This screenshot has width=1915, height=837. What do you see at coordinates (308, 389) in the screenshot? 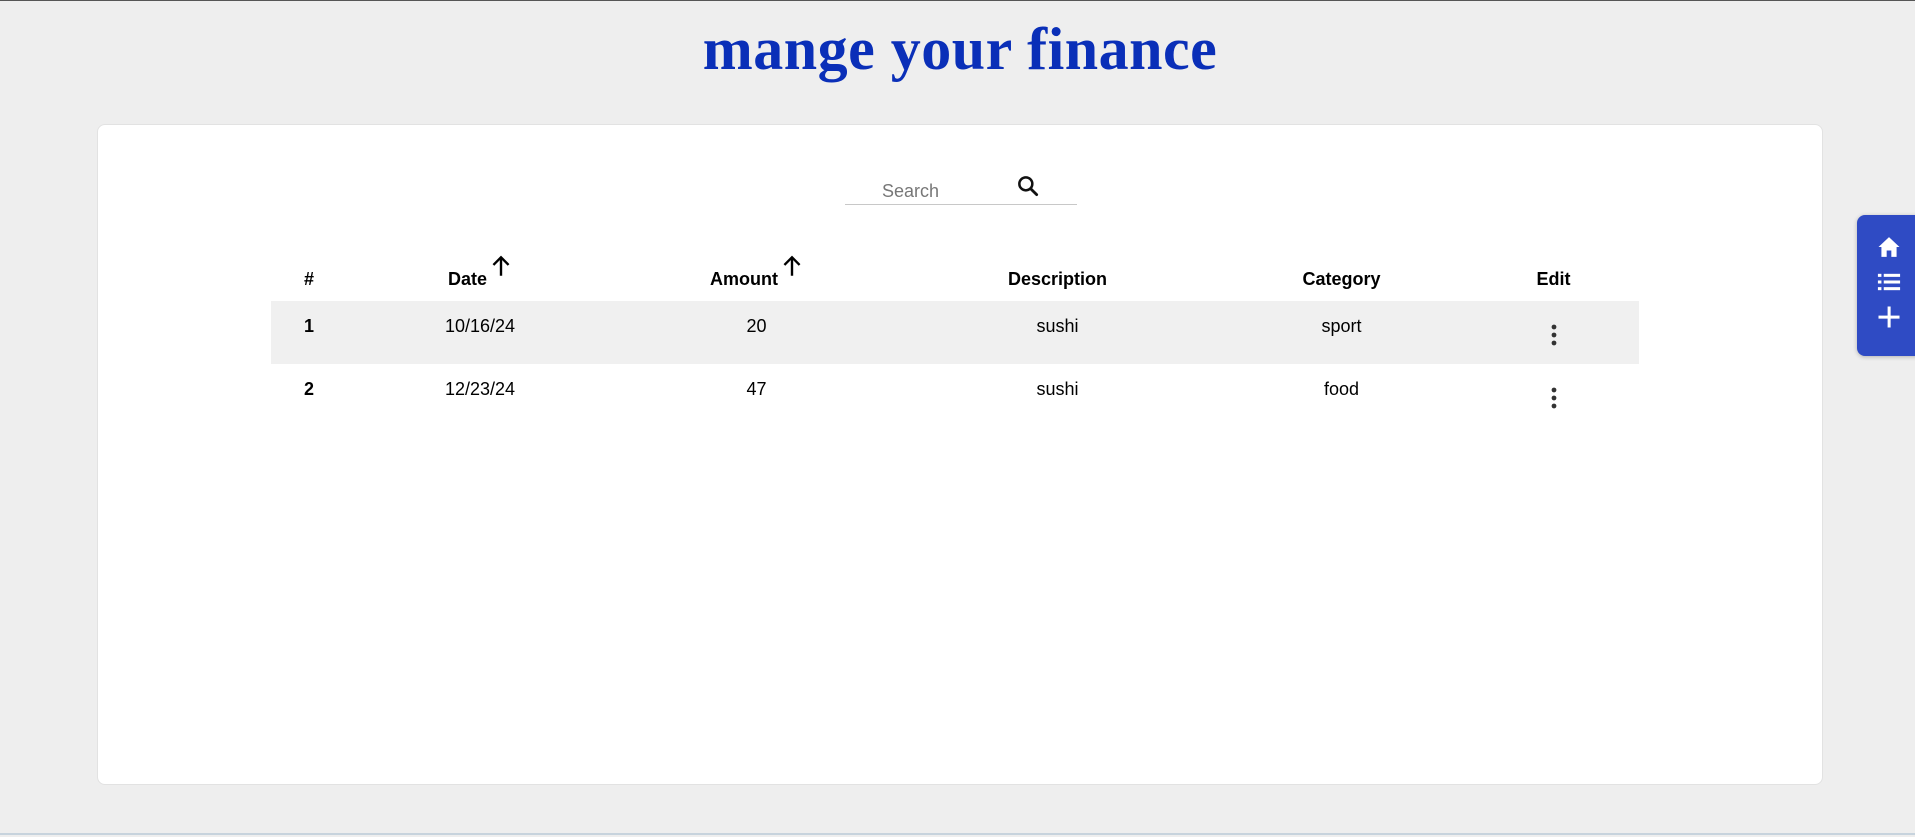
I see `row-number: 2` at bounding box center [308, 389].